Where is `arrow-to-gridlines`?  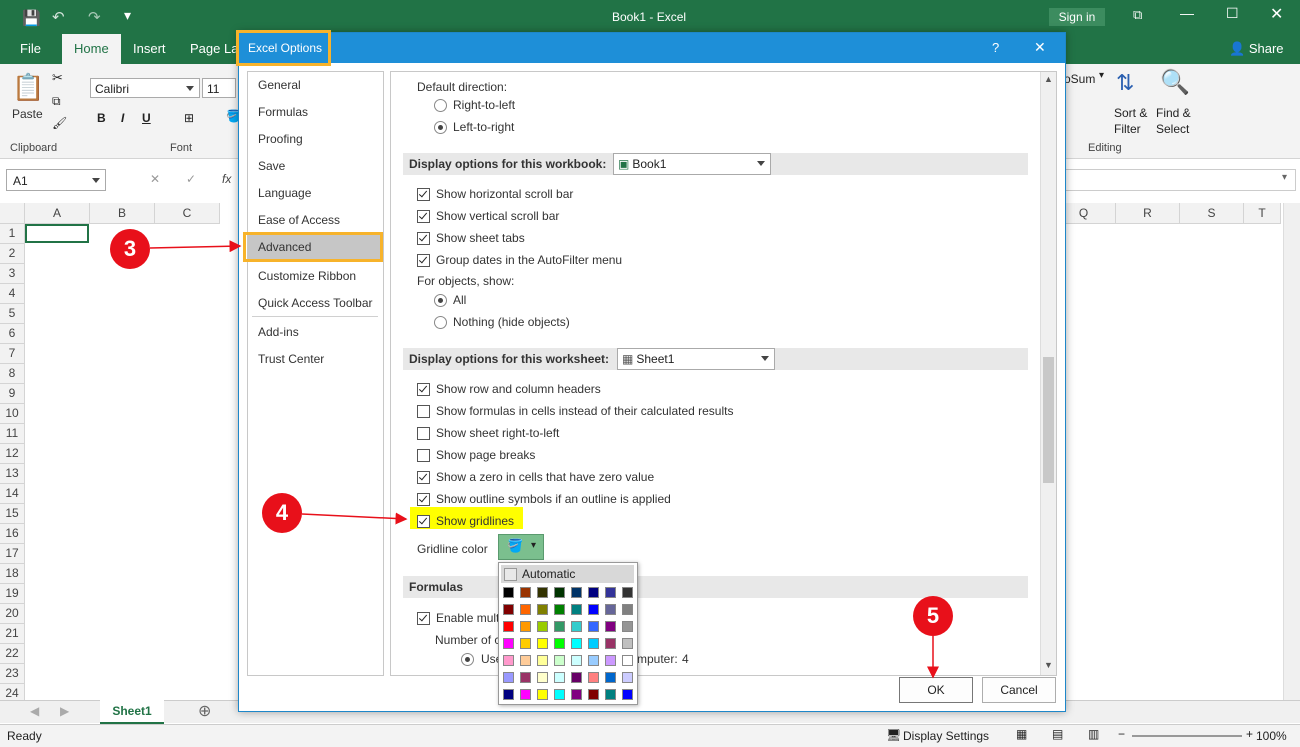
arrow-to-gridlines is located at coordinates (354, 518).